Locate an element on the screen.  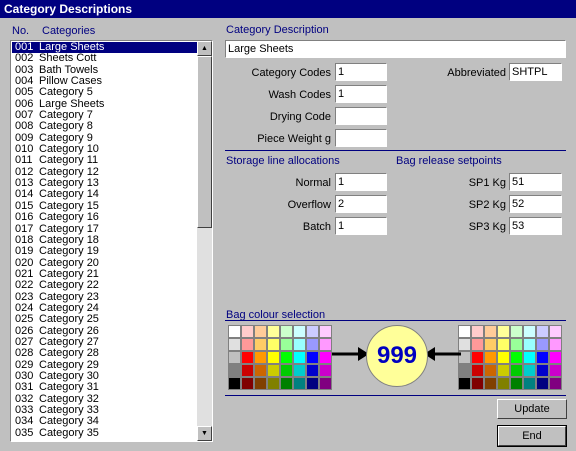
colour-palette-right is located at coordinates (510, 357).